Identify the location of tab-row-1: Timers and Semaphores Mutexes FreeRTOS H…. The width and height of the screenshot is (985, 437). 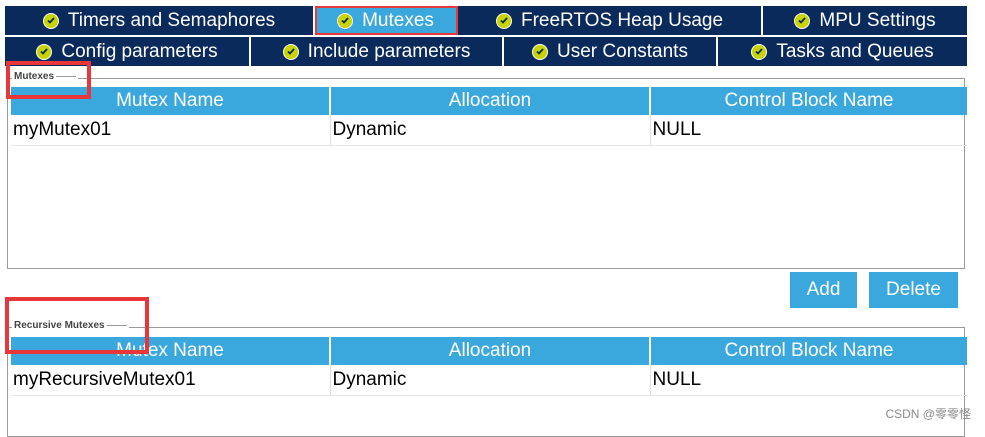
(486, 20).